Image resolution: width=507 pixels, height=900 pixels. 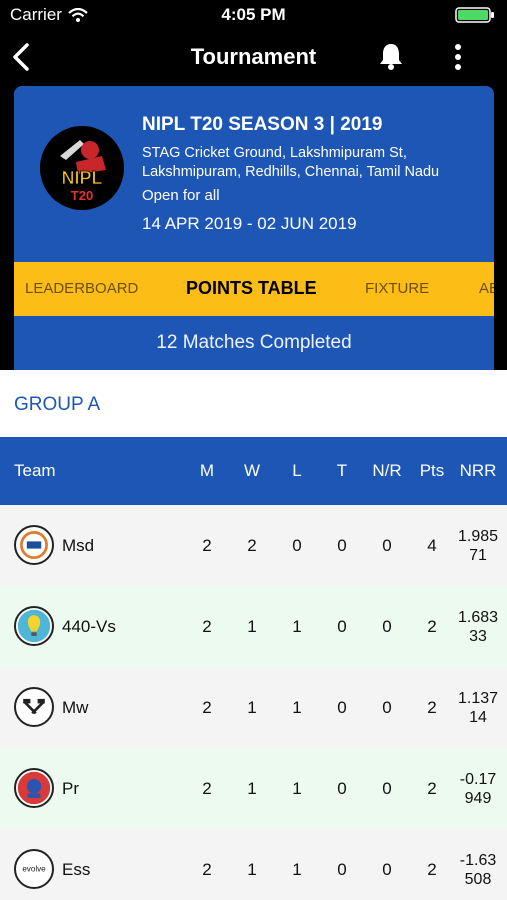 I want to click on nrr-line-1: 1.683, so click(x=478, y=617).